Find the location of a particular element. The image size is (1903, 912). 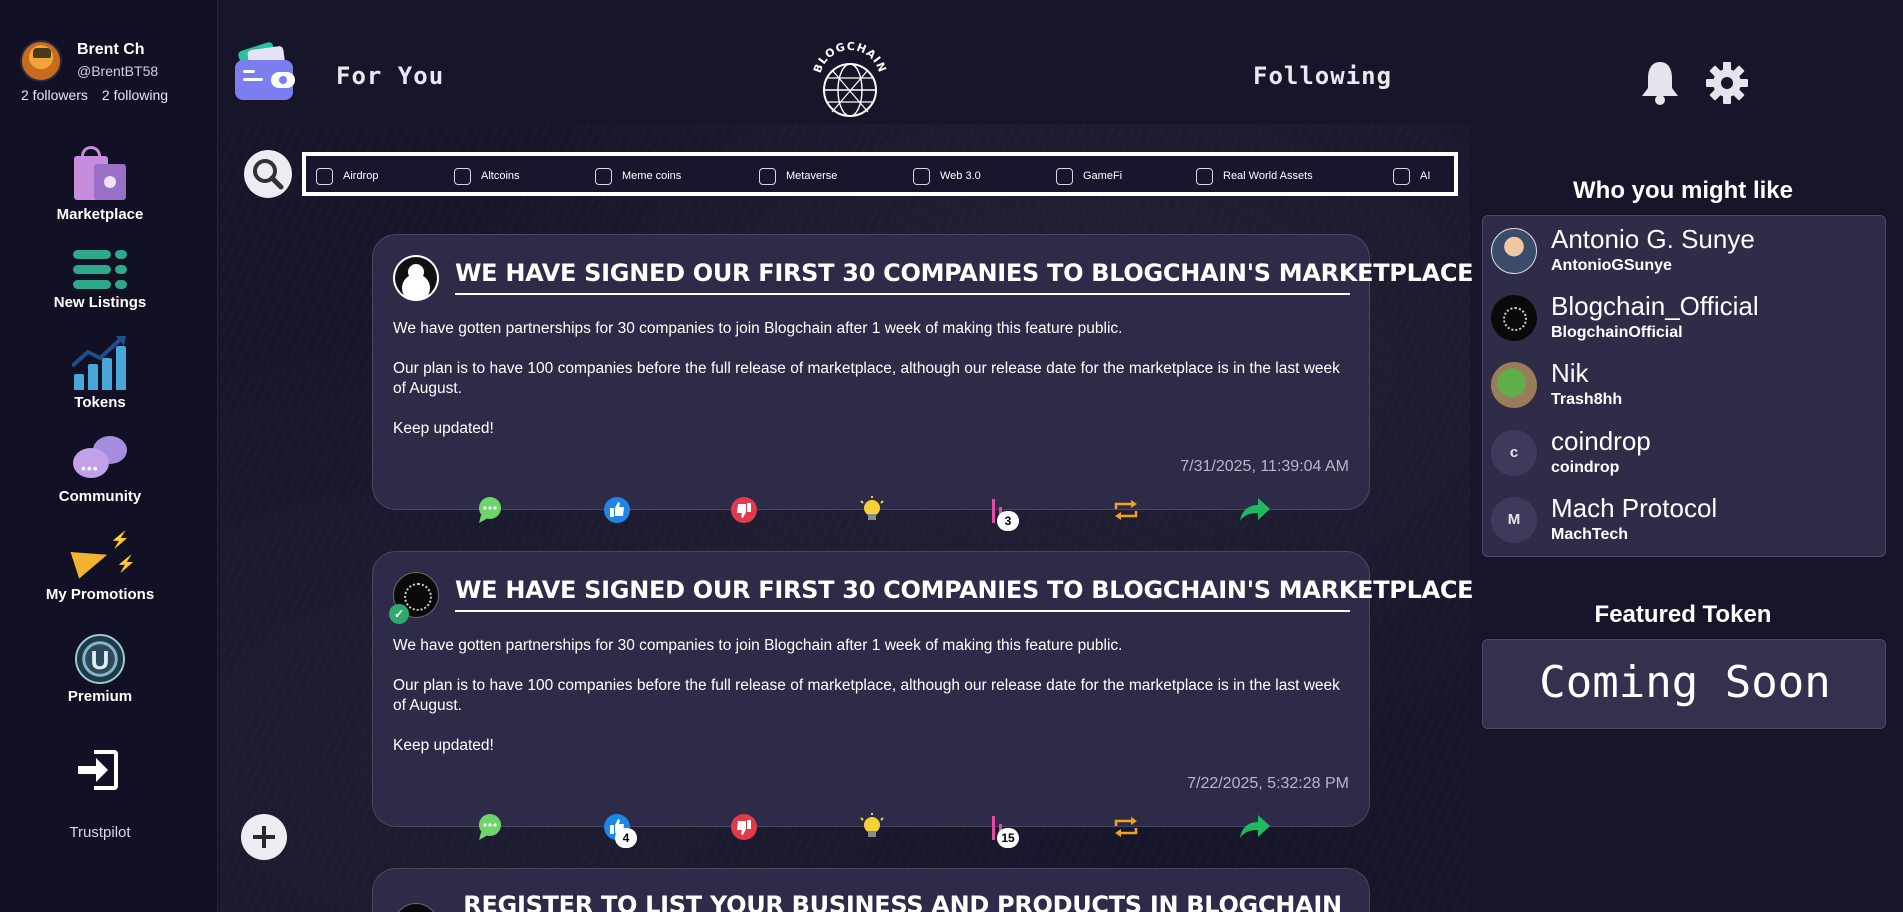

filter-ai: AI is located at coordinates (1411, 176).